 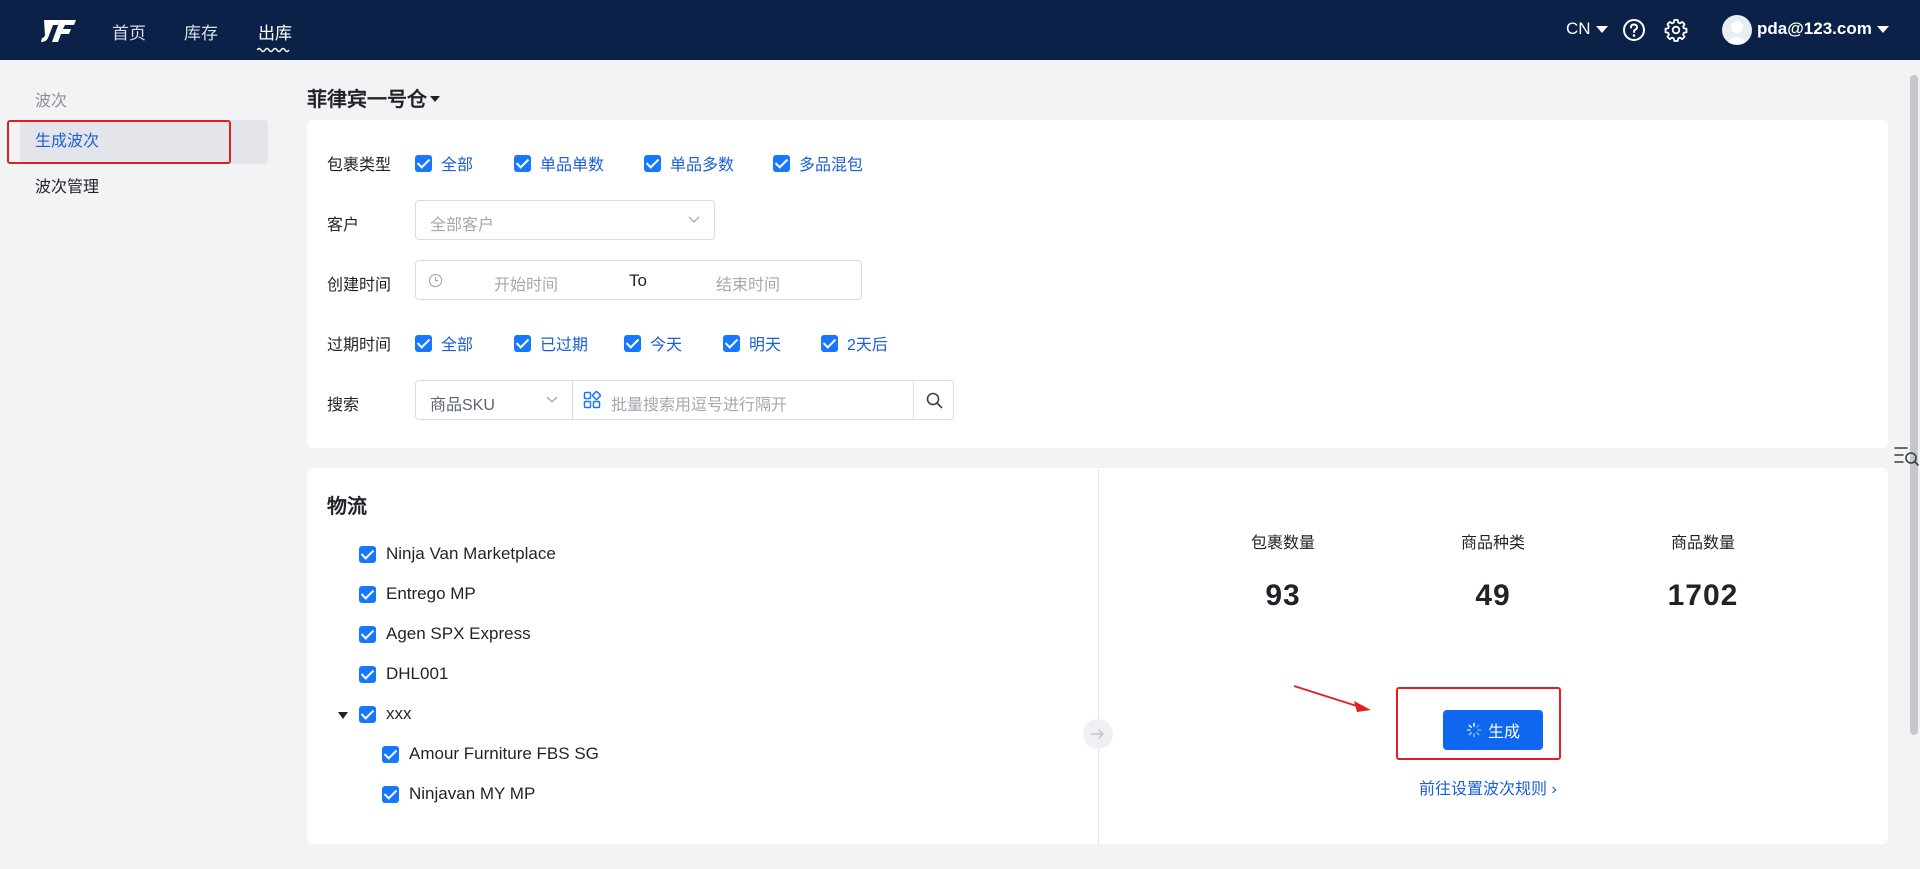 I want to click on logistics-item: DHL001, so click(x=403, y=674).